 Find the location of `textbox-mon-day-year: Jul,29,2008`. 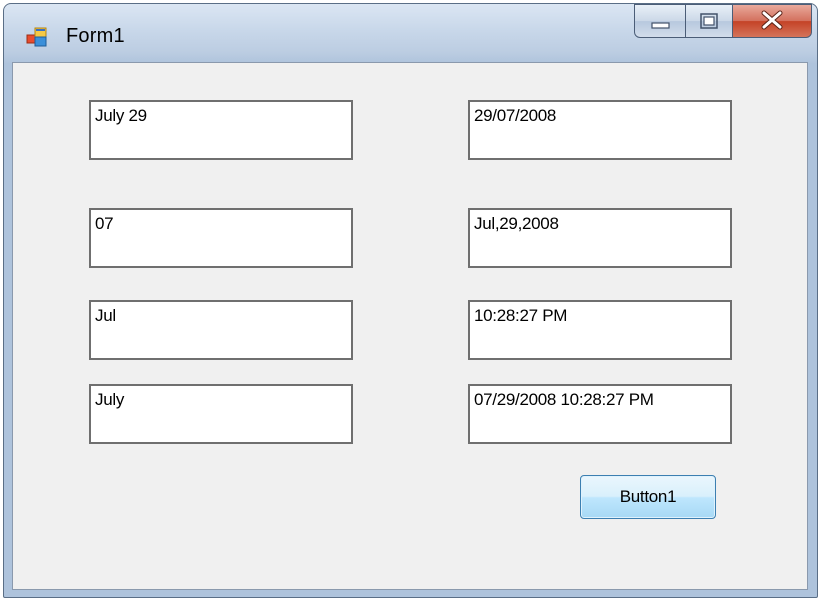

textbox-mon-day-year: Jul,29,2008 is located at coordinates (600, 238).